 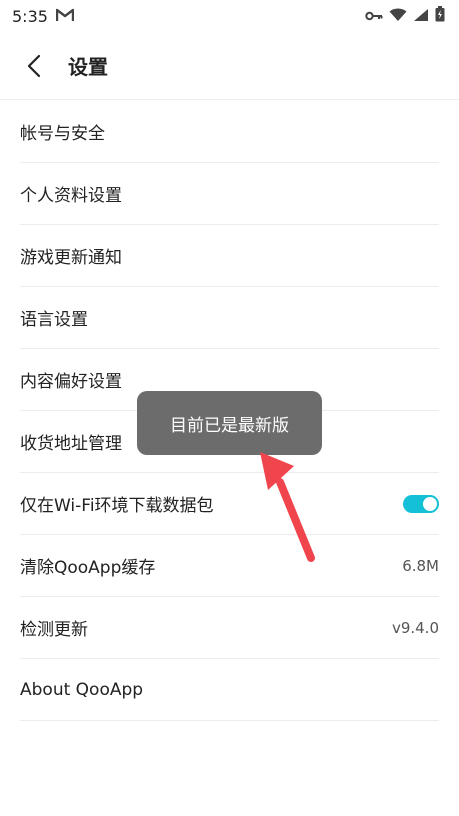 I want to click on settings-item-label: 收货地址管理, so click(x=71, y=444).